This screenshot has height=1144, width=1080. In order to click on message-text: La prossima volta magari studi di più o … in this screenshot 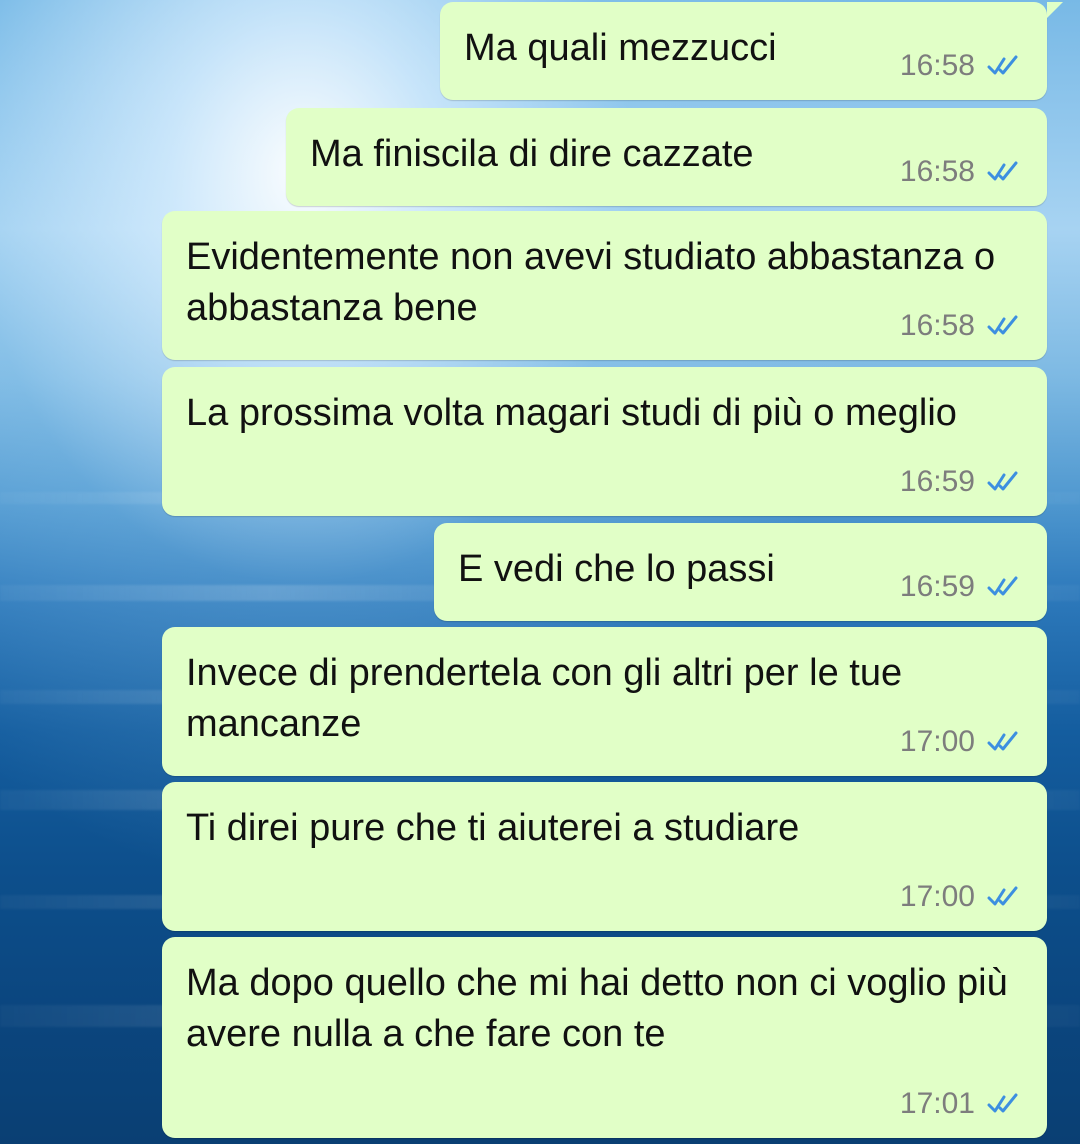, I will do `click(571, 413)`.